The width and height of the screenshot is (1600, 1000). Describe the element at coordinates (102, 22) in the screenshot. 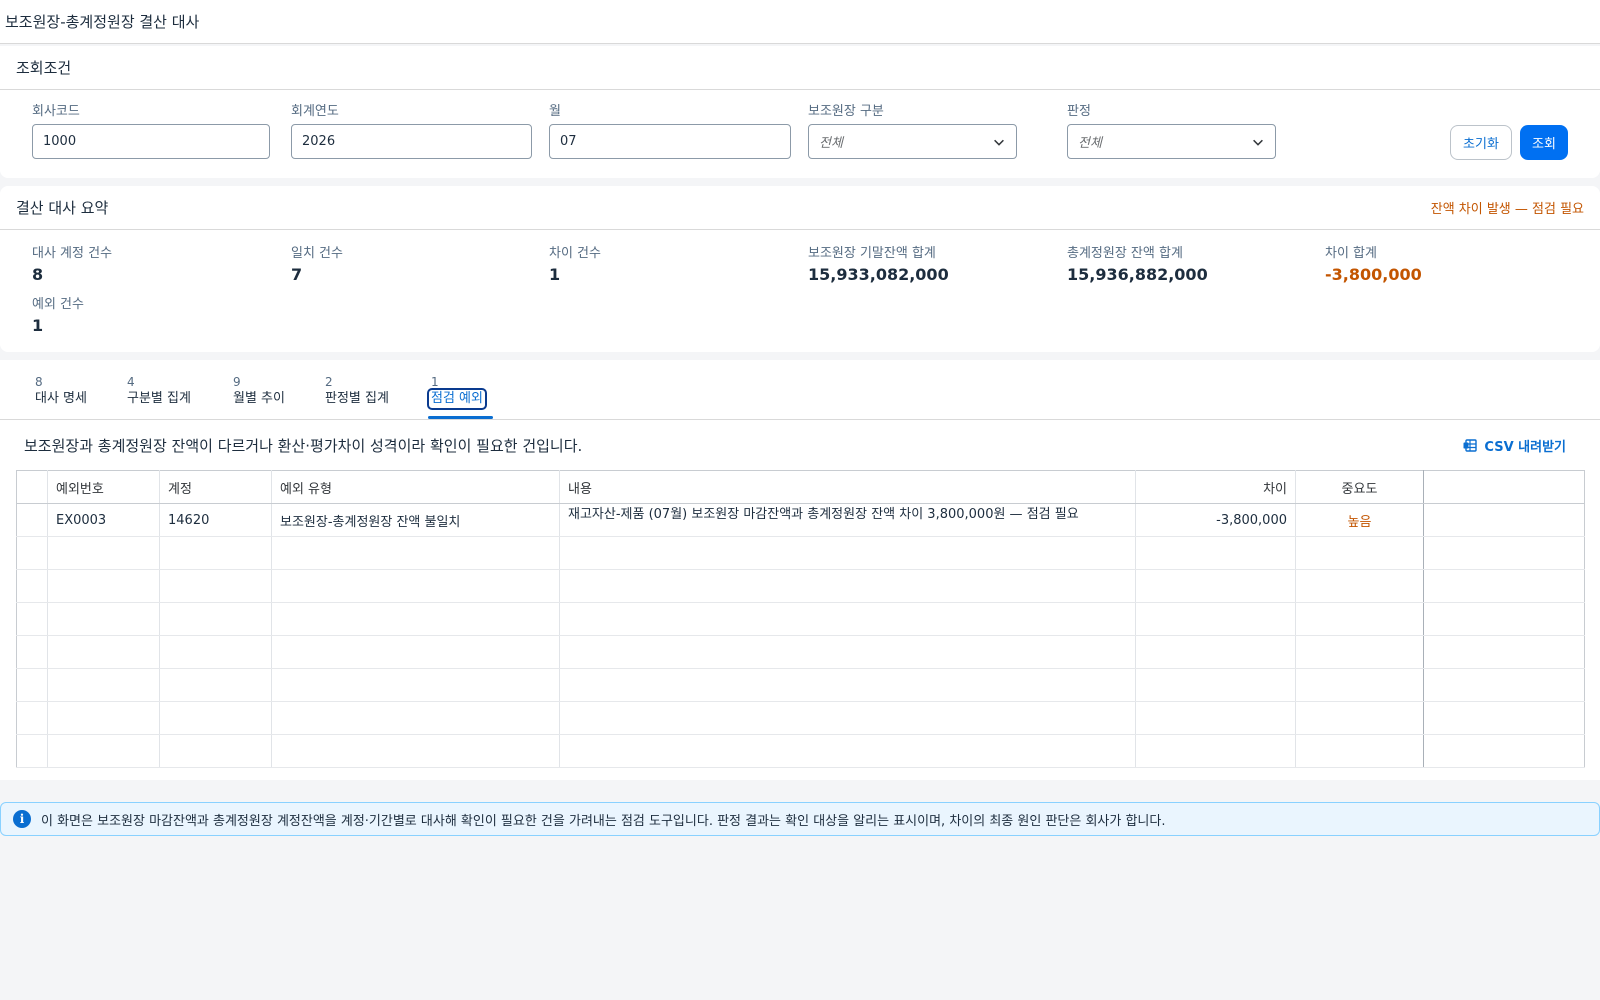

I see `page-title: 보조원장-총계정원장 결산 대사` at that location.